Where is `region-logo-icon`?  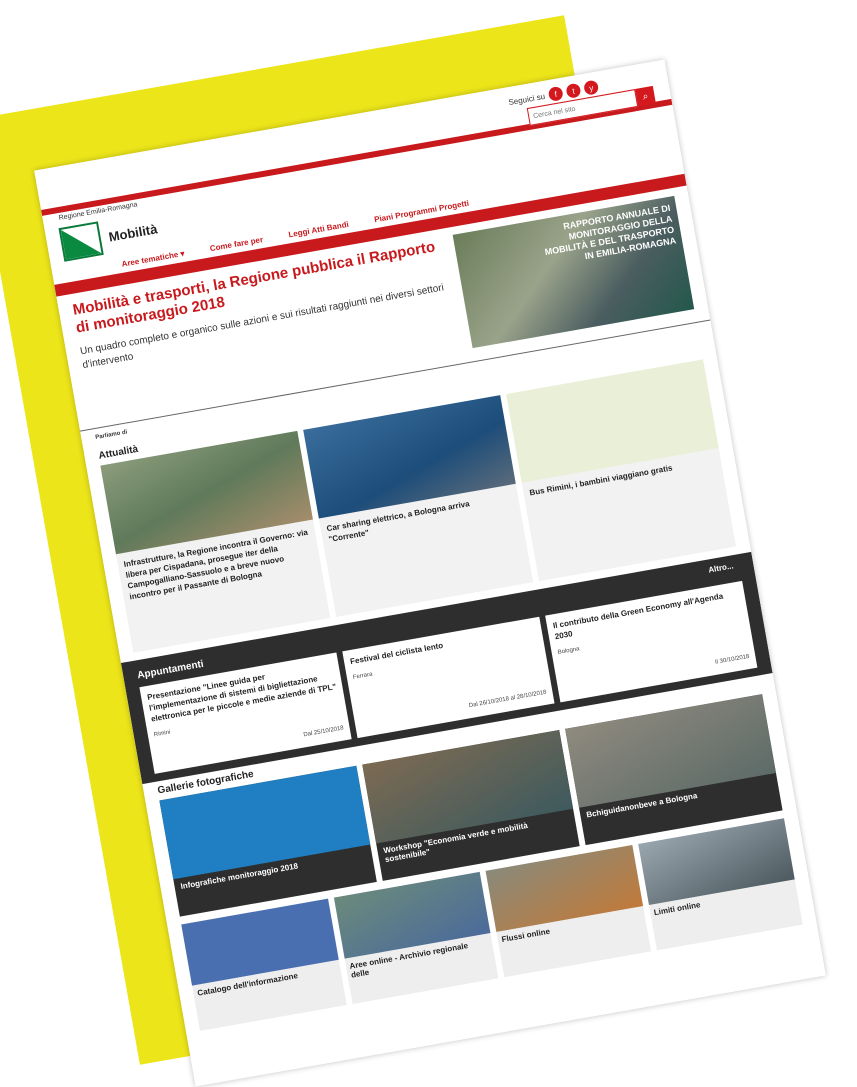 region-logo-icon is located at coordinates (81, 241).